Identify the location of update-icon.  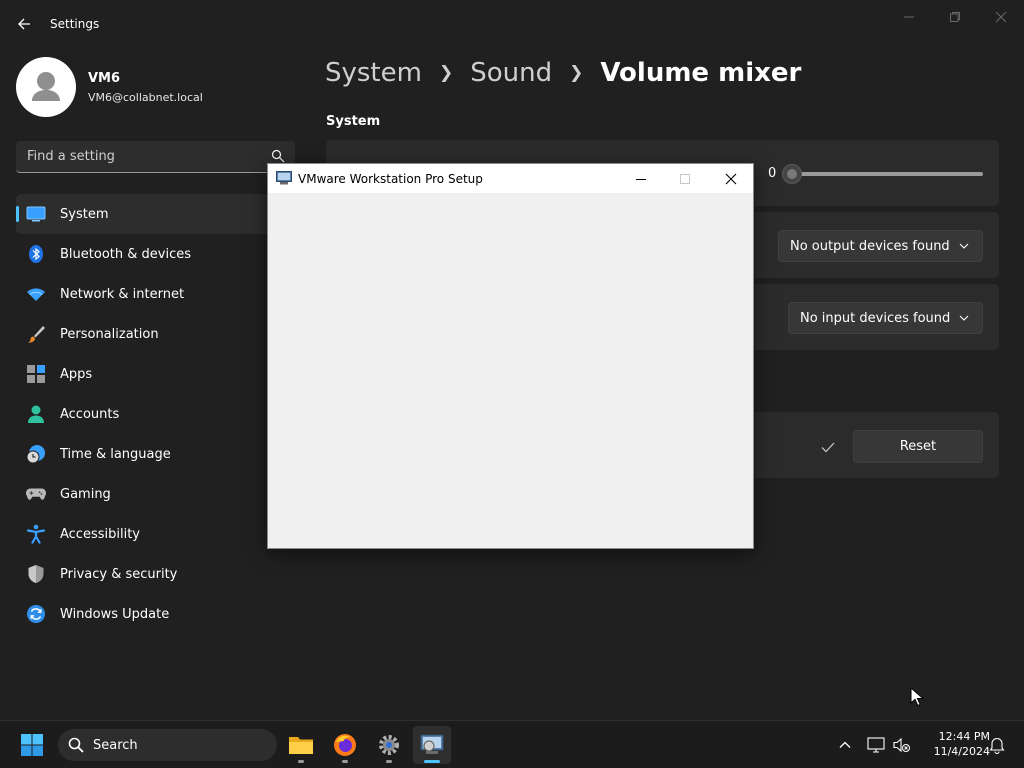
(36, 614).